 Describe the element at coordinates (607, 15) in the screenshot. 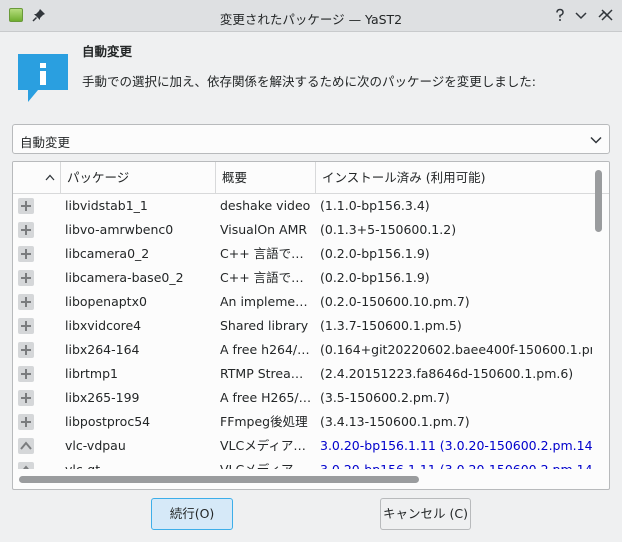

I see `close-icon` at that location.